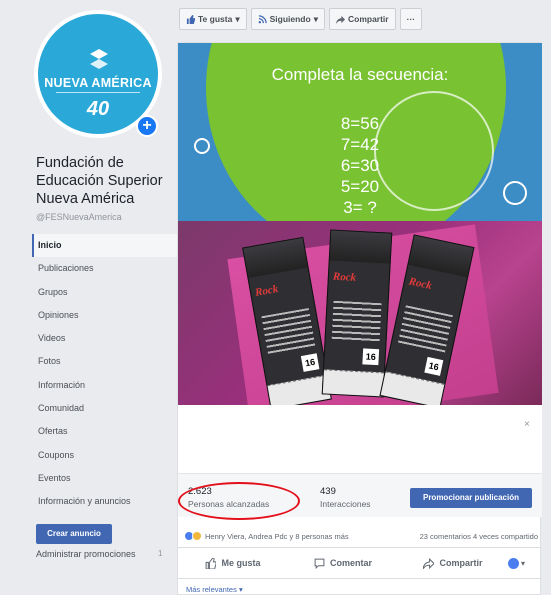  Describe the element at coordinates (105, 338) in the screenshot. I see `nav-item-videos: Videos` at that location.